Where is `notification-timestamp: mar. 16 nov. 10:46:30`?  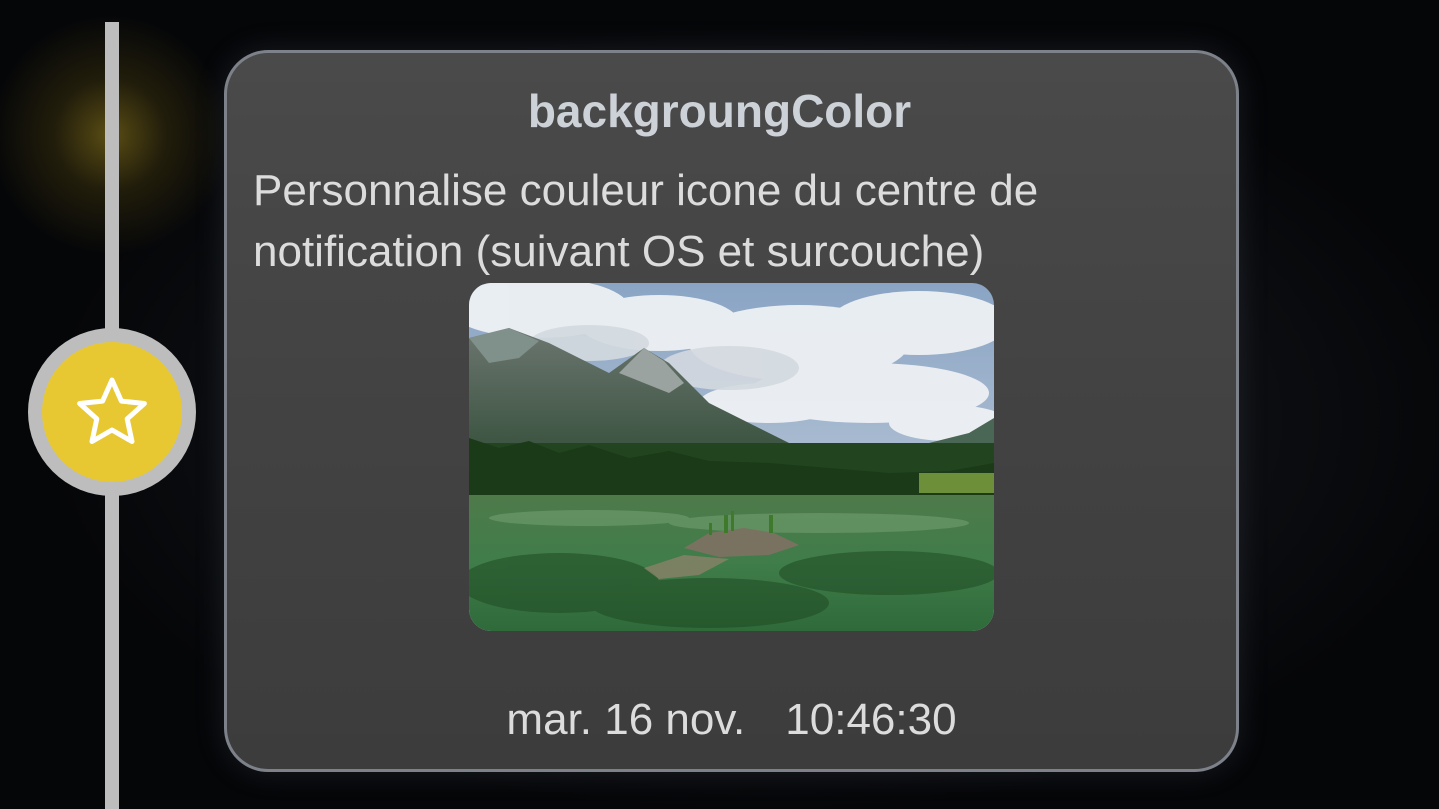
notification-timestamp: mar. 16 nov. 10:46:30 is located at coordinates (719, 720).